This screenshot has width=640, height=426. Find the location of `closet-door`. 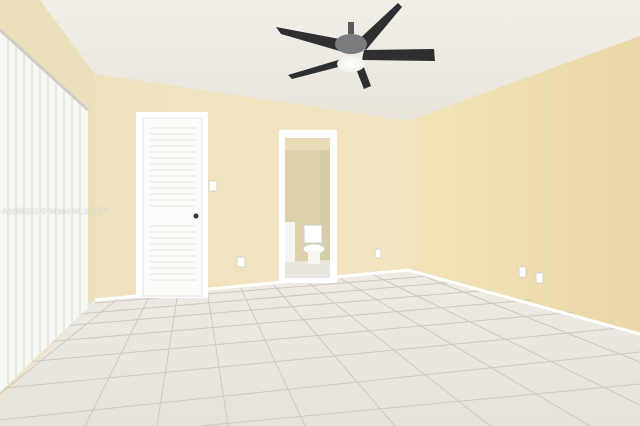

closet-door is located at coordinates (172, 205).